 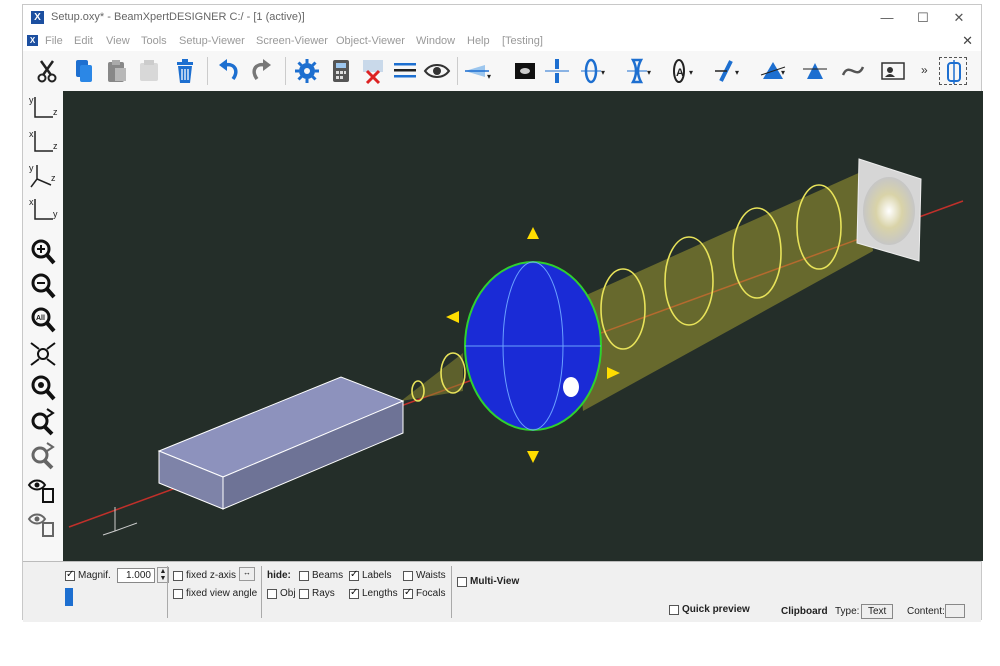 I want to click on beam-source-icon: ▾, so click(x=477, y=71).